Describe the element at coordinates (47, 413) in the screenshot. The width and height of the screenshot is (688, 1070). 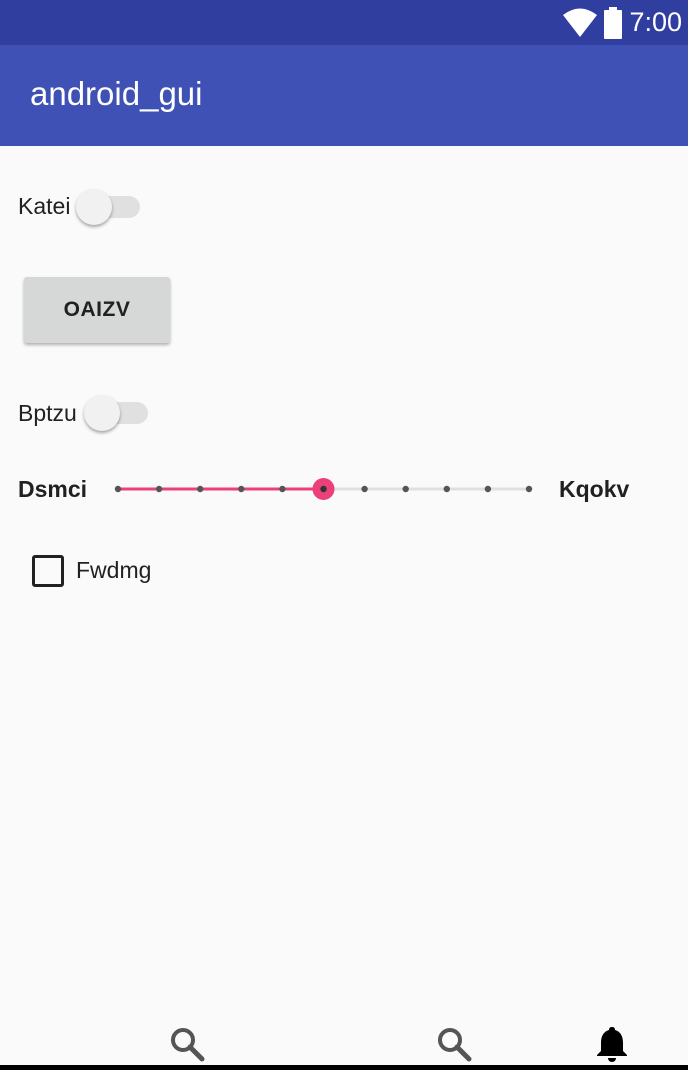
I see `switch-bptzu-label: Bptzu` at that location.